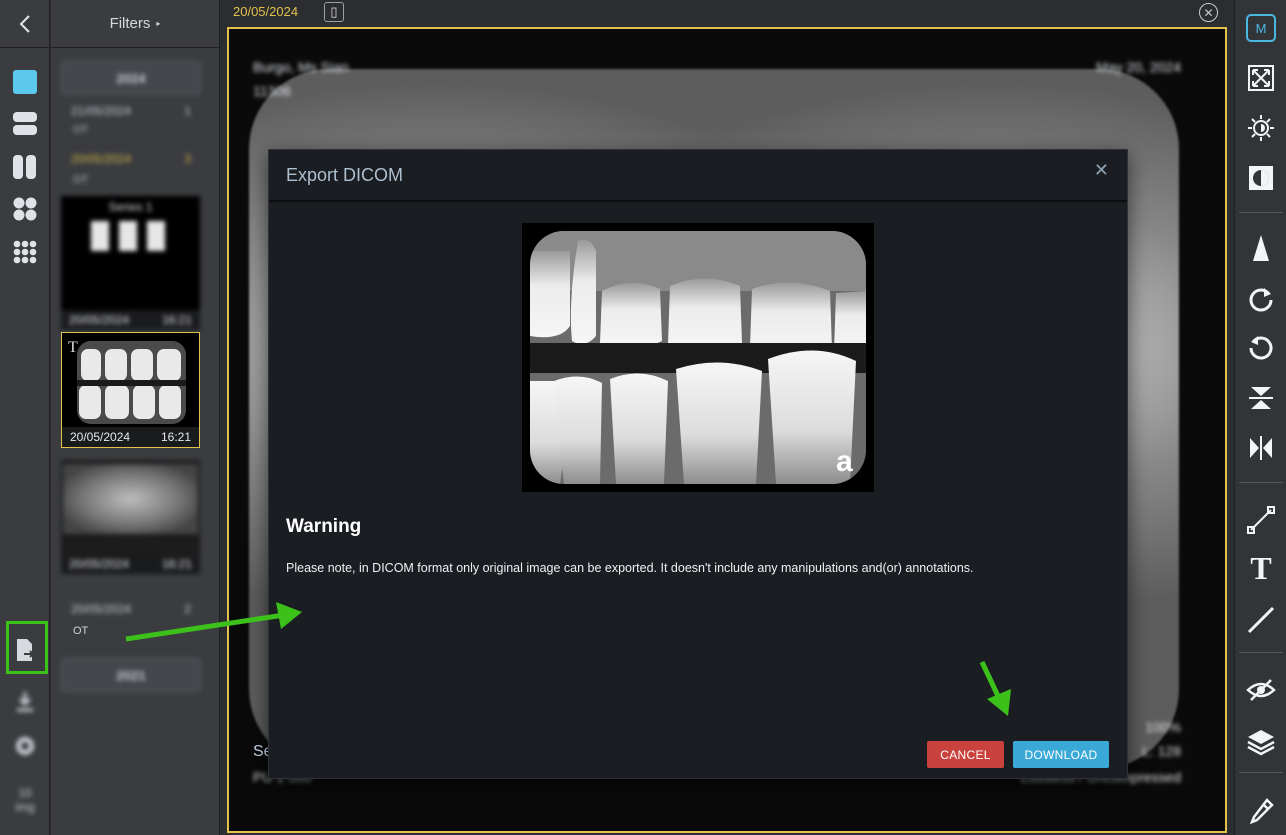 This screenshot has height=835, width=1286. I want to click on study-count: 1, so click(187, 111).